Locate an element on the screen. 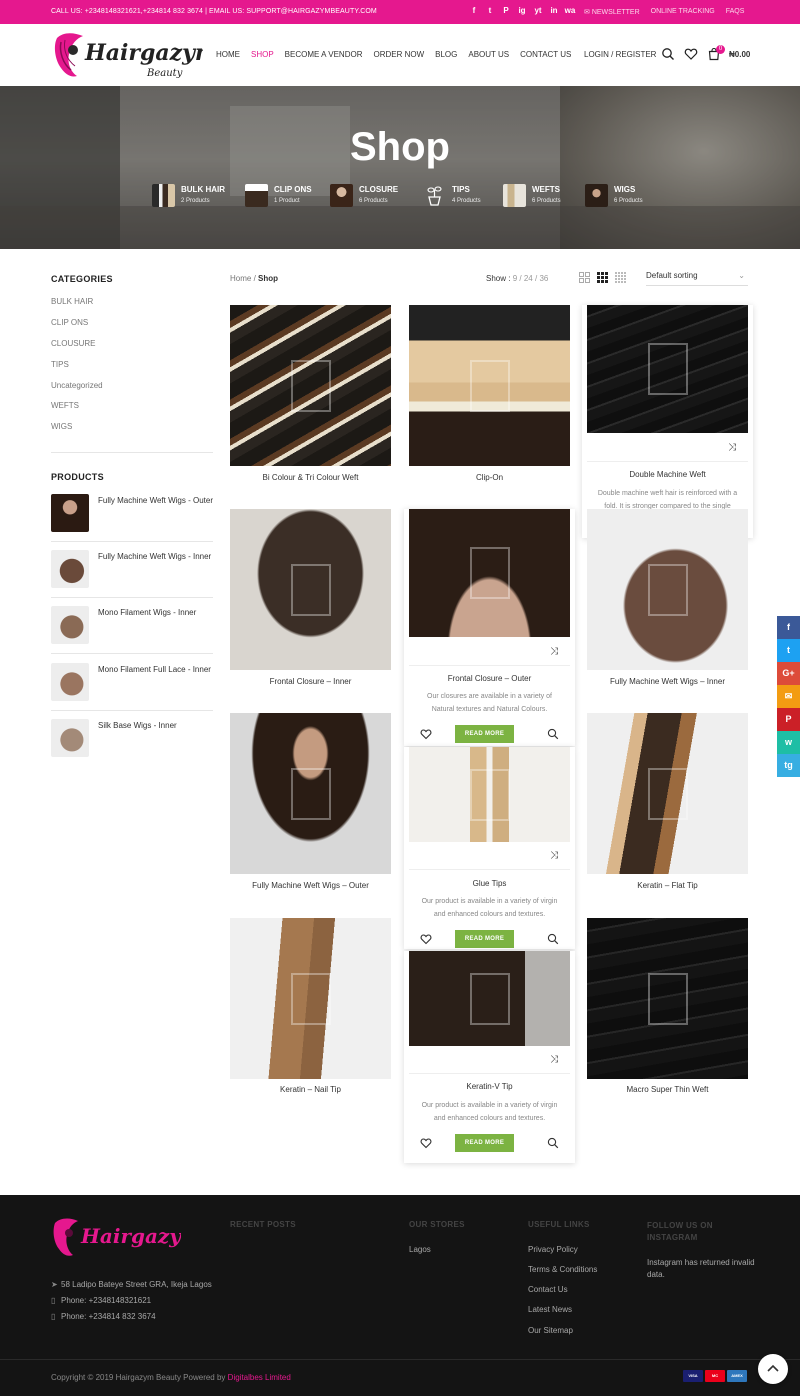 This screenshot has height=1396, width=800. nav-about: ABOUT US is located at coordinates (488, 54).